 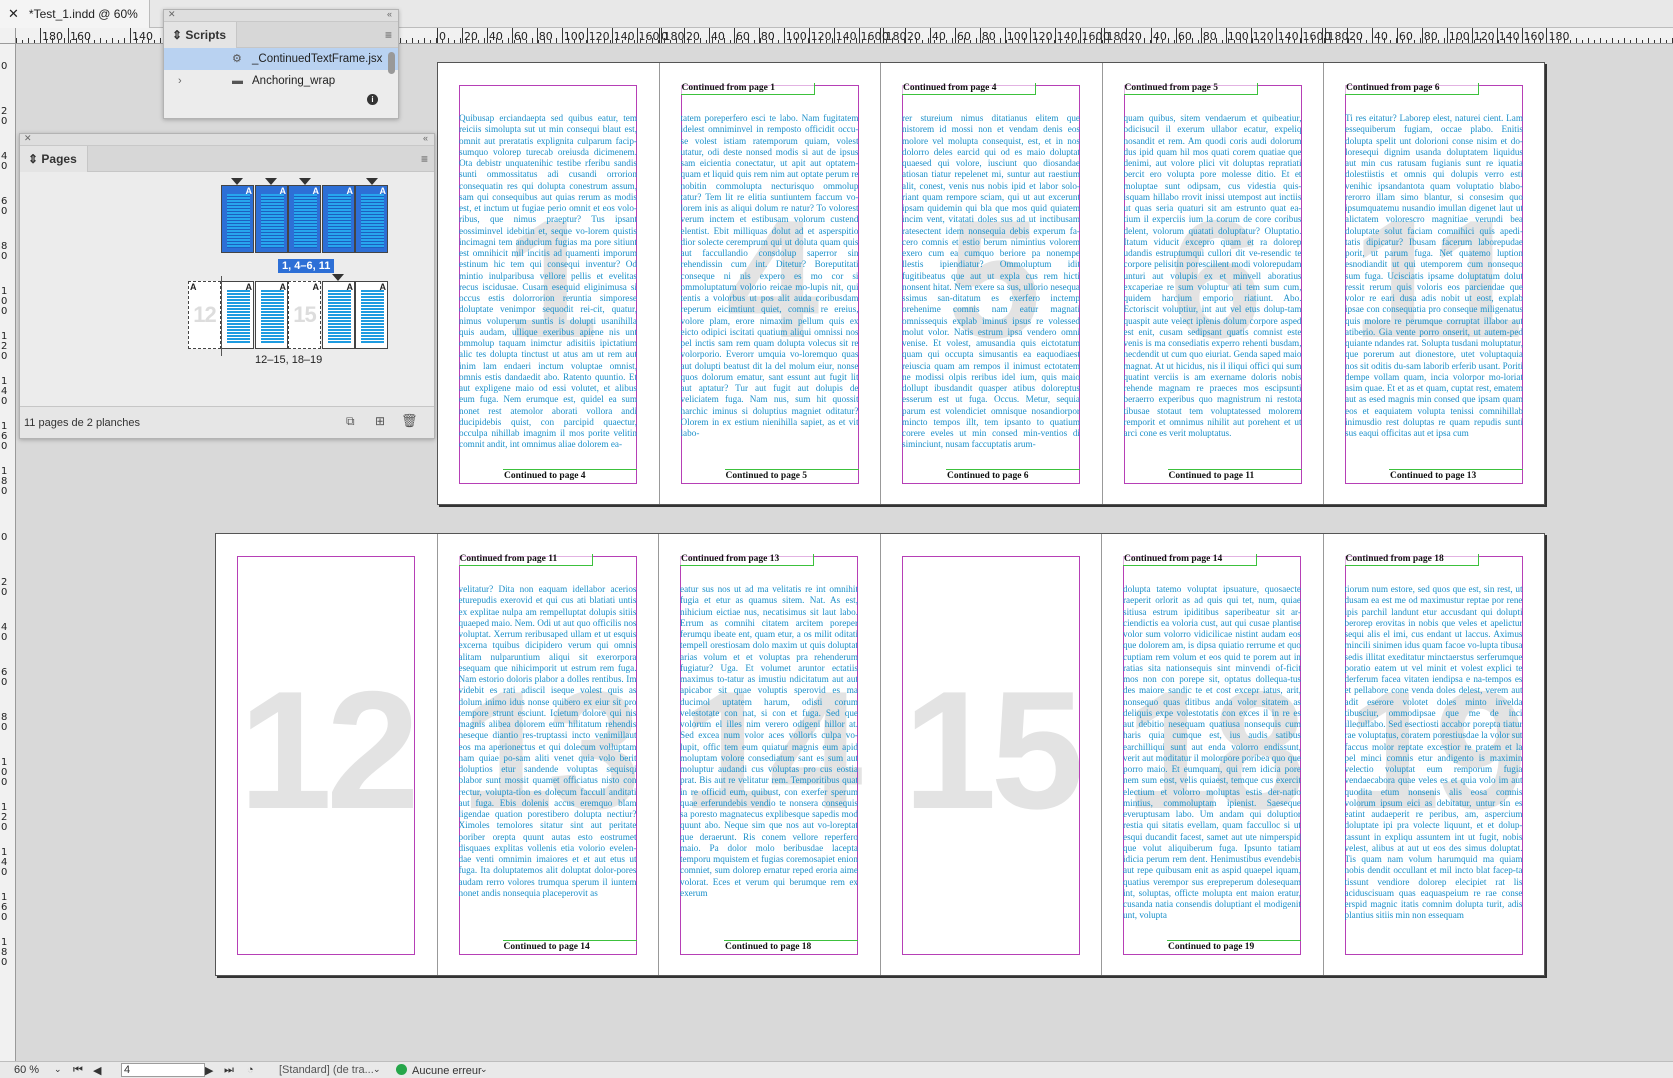 I want to click on document-tab: ✕ *Test_1.indd @ 60%, so click(x=75, y=14).